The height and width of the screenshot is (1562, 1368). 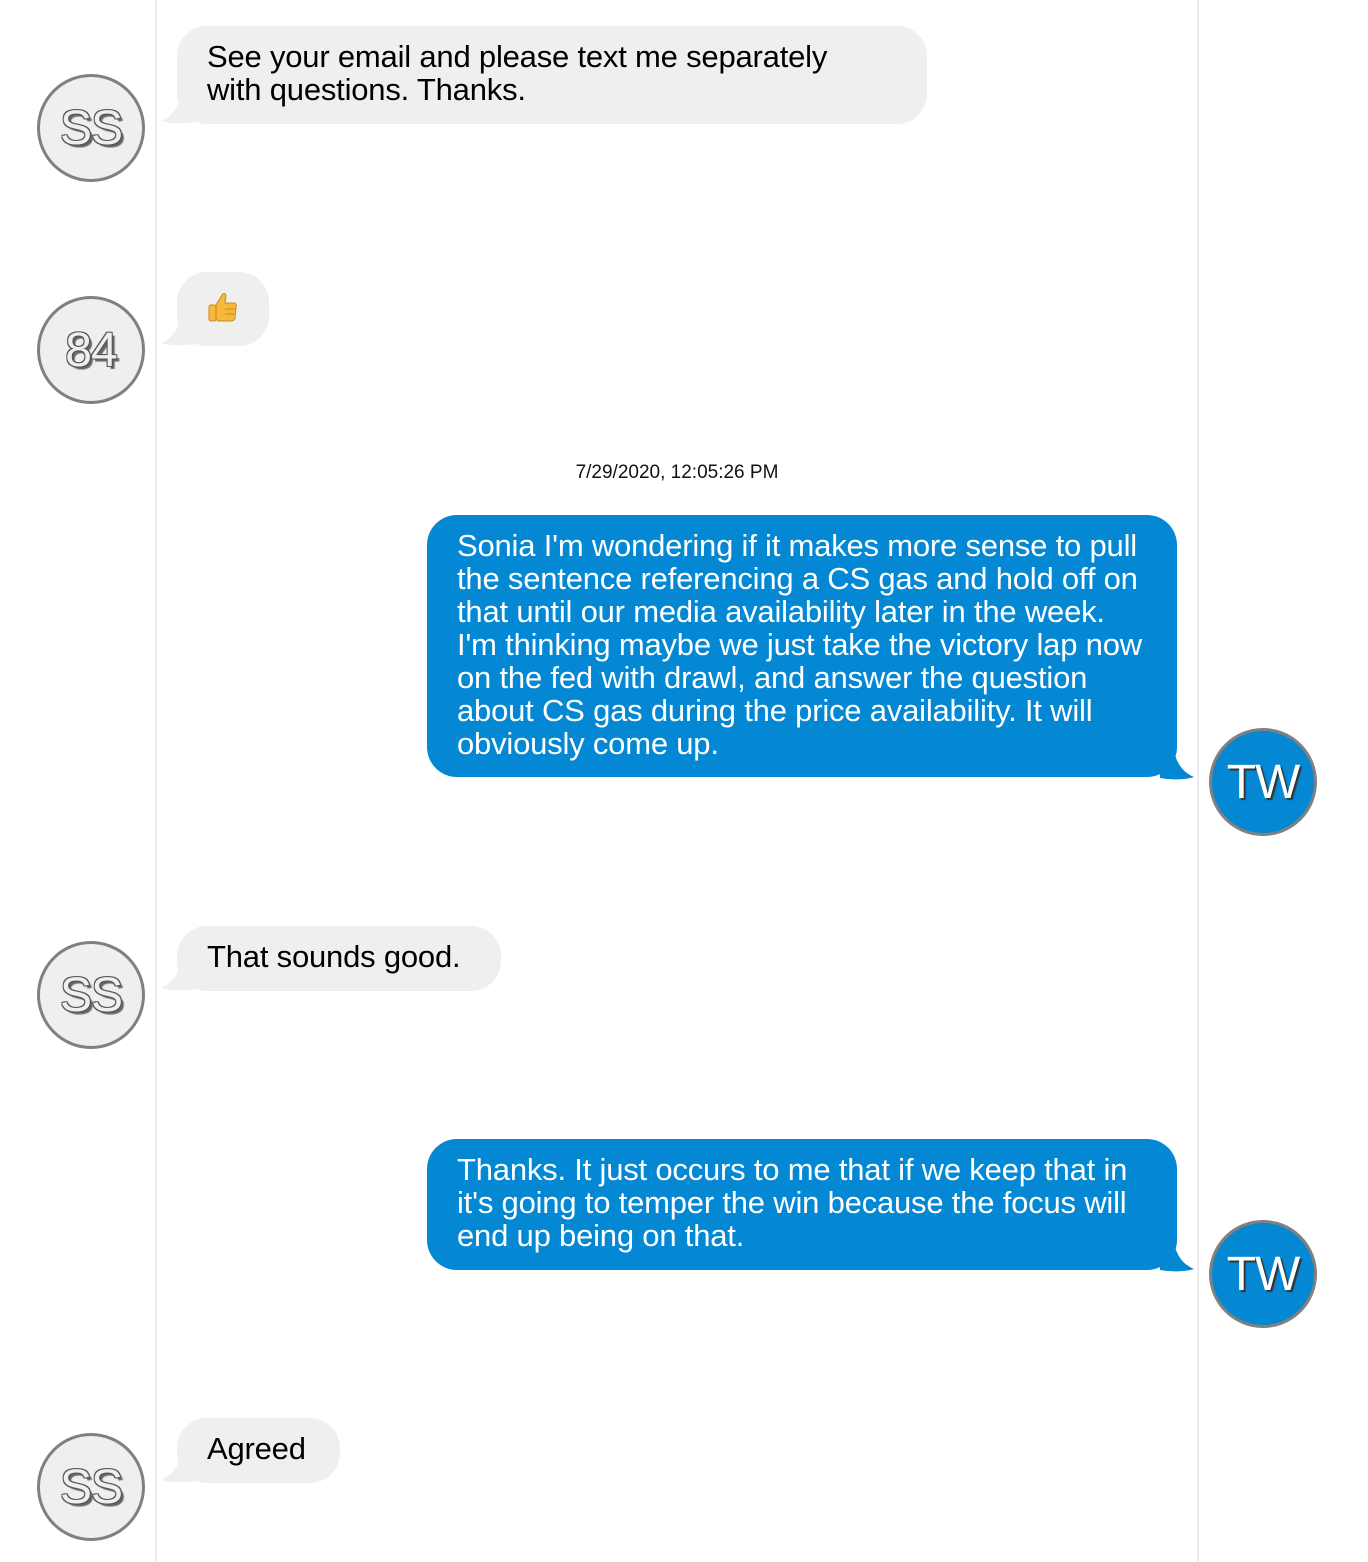 What do you see at coordinates (677, 472) in the screenshot?
I see `timestamp: 7/29/2020, 12:05:26 PM` at bounding box center [677, 472].